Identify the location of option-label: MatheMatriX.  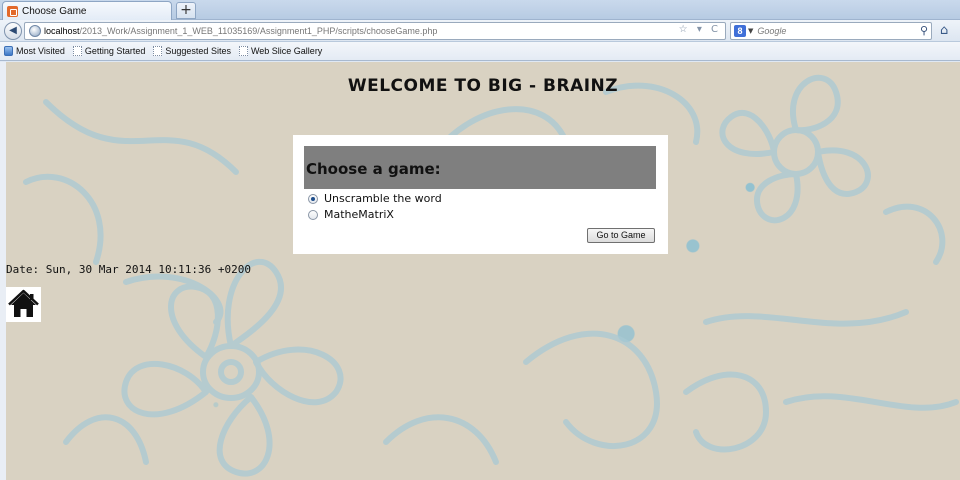
(359, 214).